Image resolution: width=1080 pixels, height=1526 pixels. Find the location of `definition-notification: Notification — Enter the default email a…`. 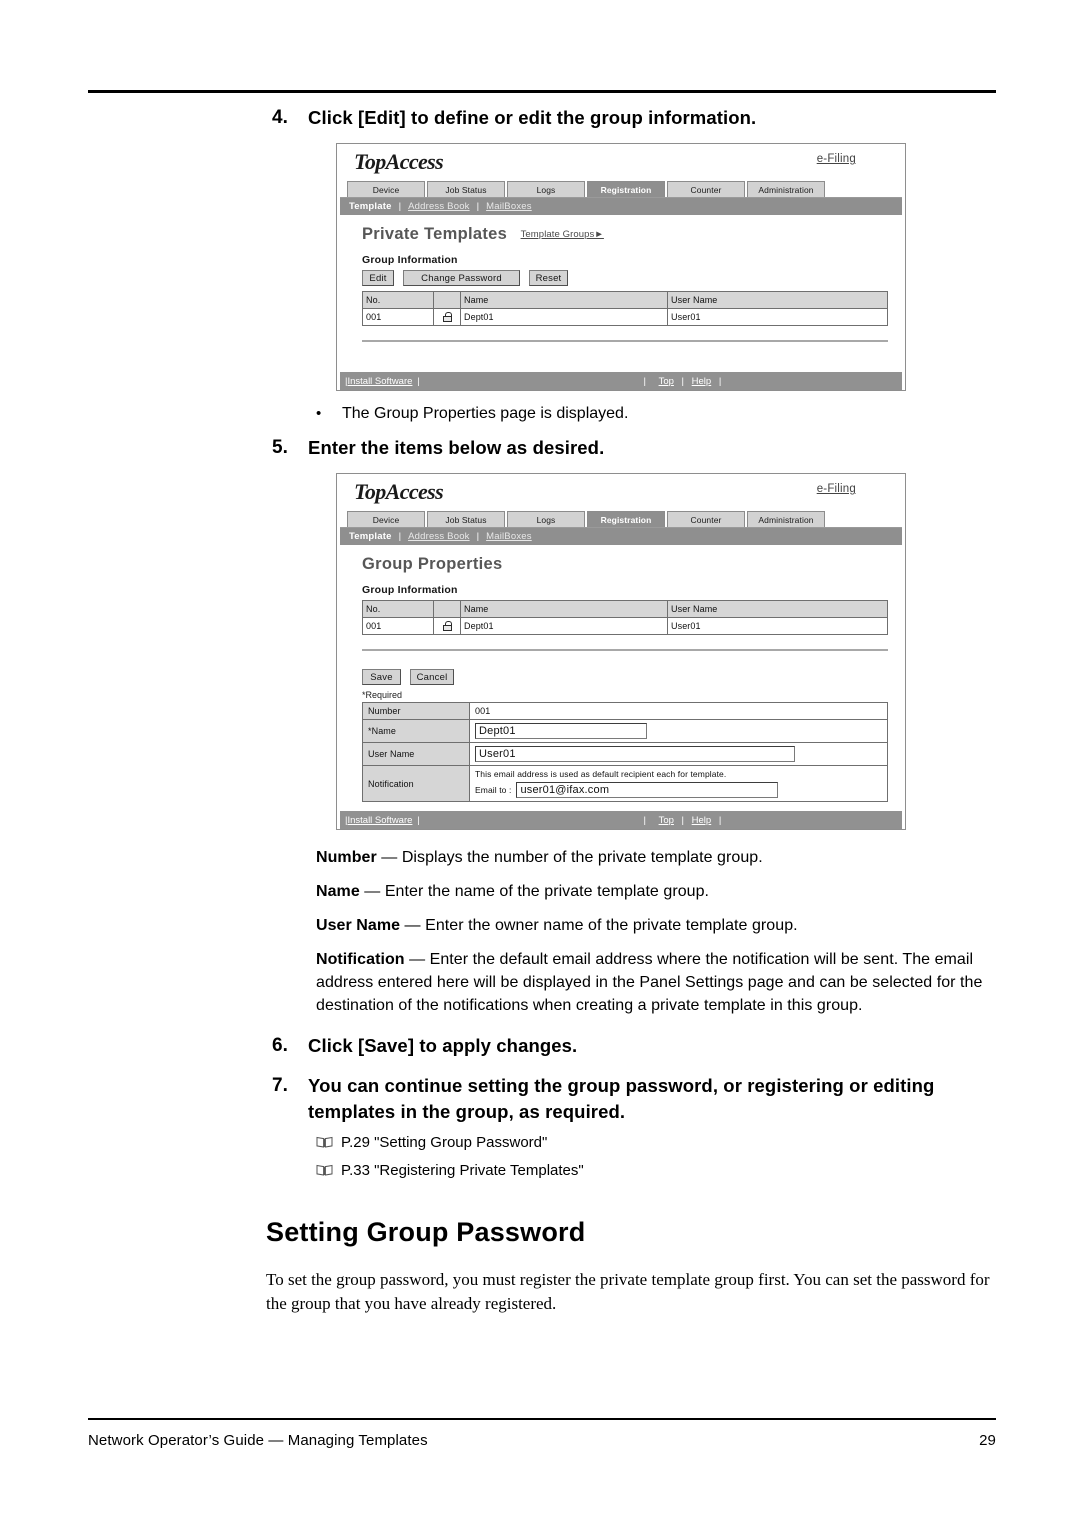

definition-notification: Notification — Enter the default email a… is located at coordinates (656, 982).